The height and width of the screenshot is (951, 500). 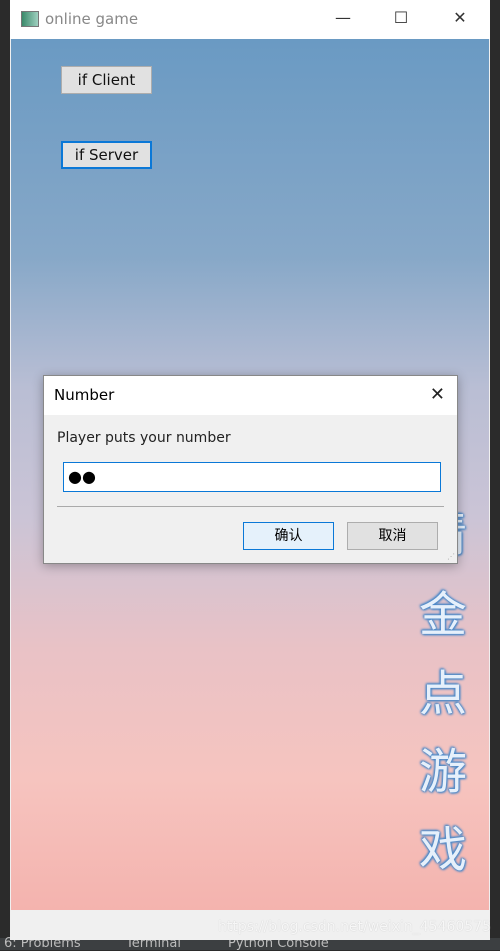 I want to click on prompt-label: Player puts your number, so click(x=144, y=438).